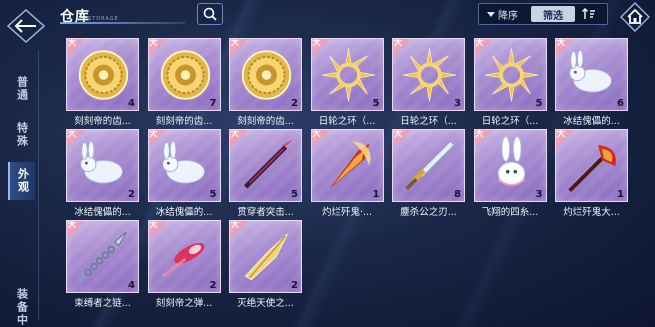 The image size is (655, 327). I want to click on sort-order-toggle: 降序, so click(505, 14).